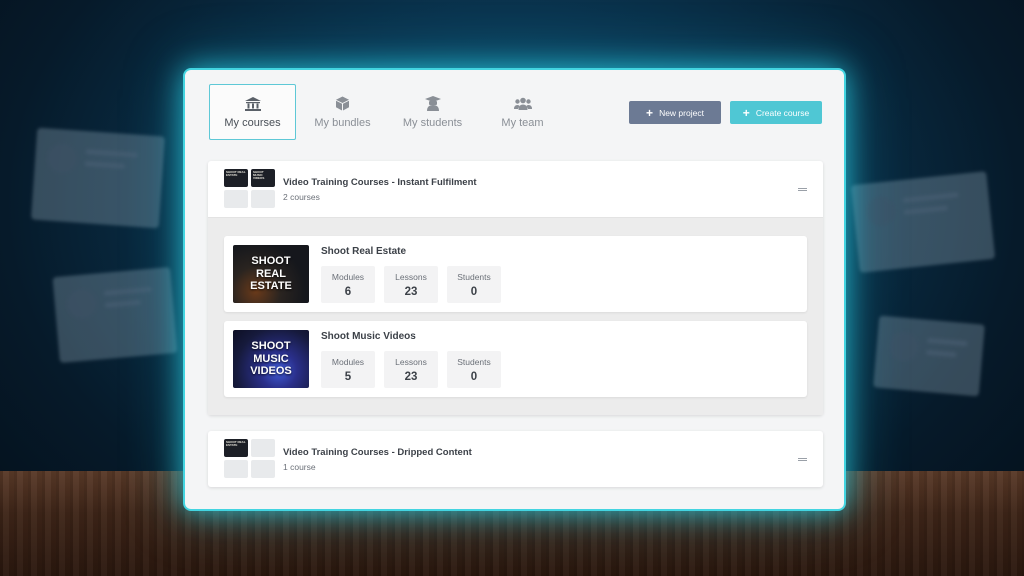 This screenshot has width=1024, height=576. Describe the element at coordinates (348, 291) in the screenshot. I see `stat-value: 6` at that location.